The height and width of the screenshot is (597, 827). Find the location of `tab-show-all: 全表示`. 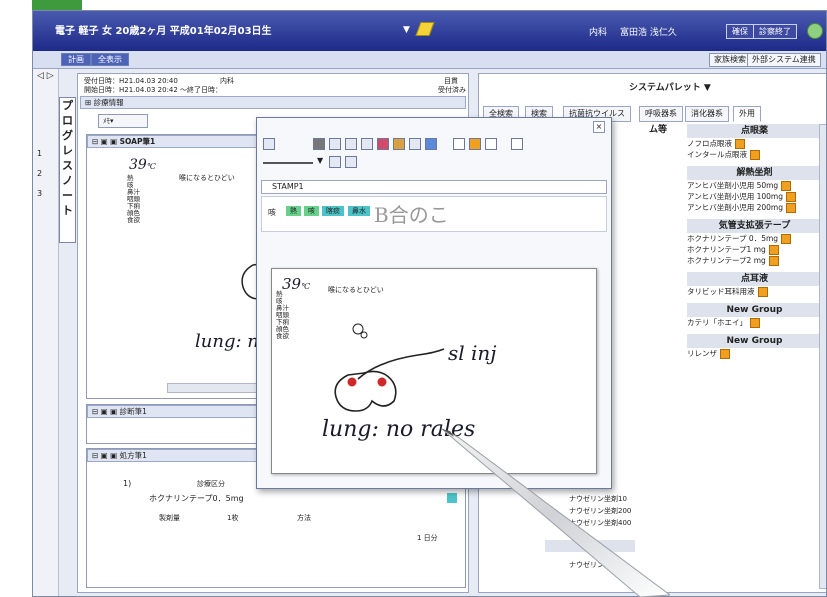

tab-show-all: 全表示 is located at coordinates (110, 59).